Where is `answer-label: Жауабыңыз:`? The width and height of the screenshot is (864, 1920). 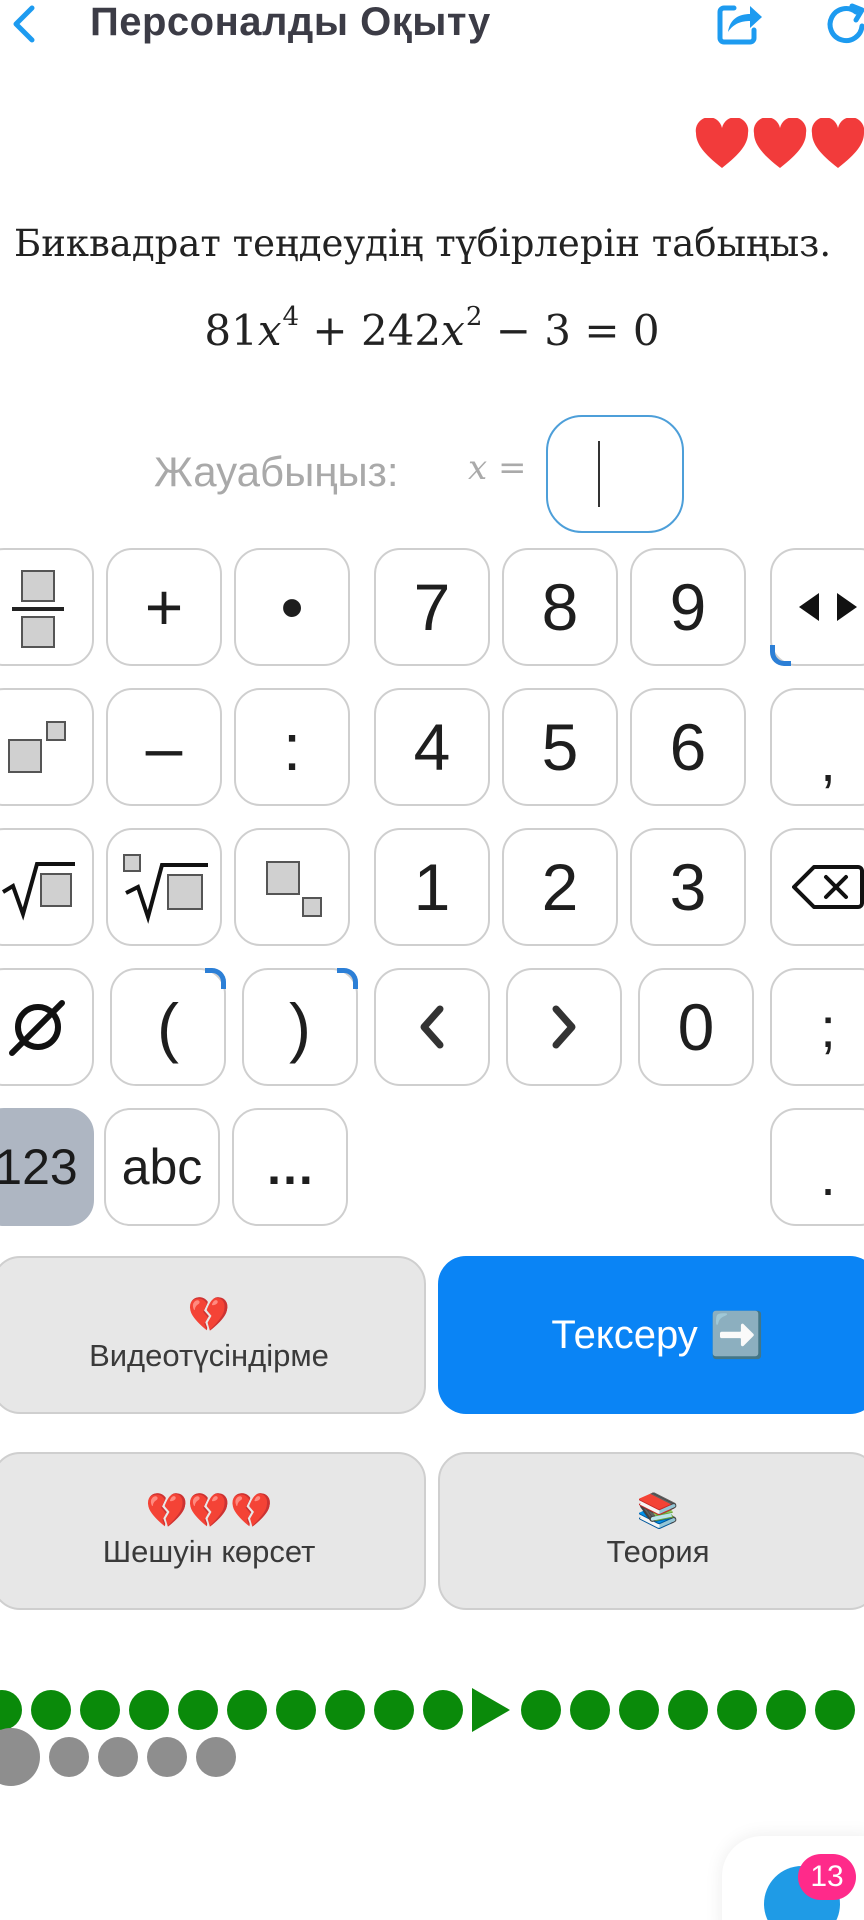
answer-label: Жауабыңыз: is located at coordinates (276, 471).